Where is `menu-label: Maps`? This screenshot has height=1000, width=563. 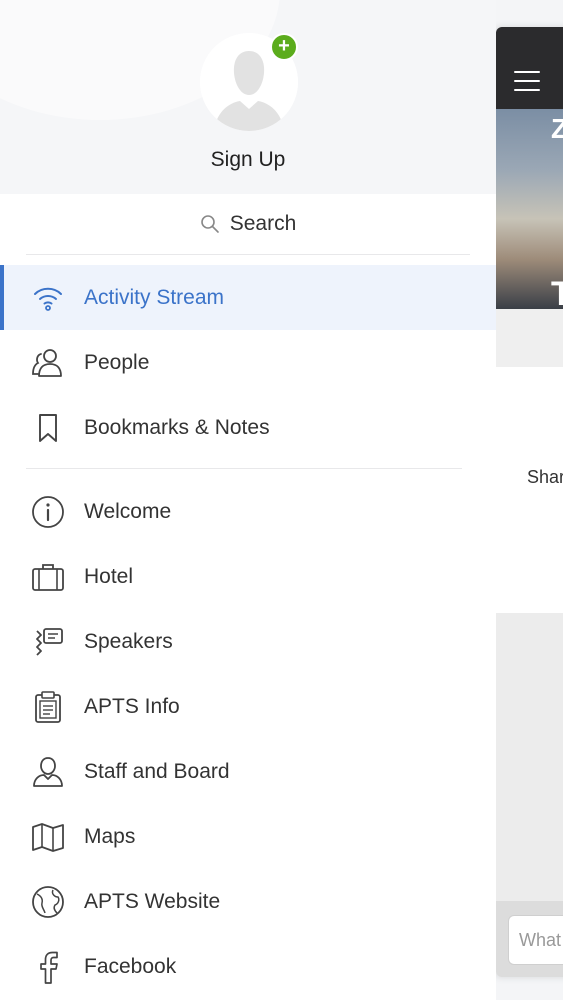
menu-label: Maps is located at coordinates (110, 836).